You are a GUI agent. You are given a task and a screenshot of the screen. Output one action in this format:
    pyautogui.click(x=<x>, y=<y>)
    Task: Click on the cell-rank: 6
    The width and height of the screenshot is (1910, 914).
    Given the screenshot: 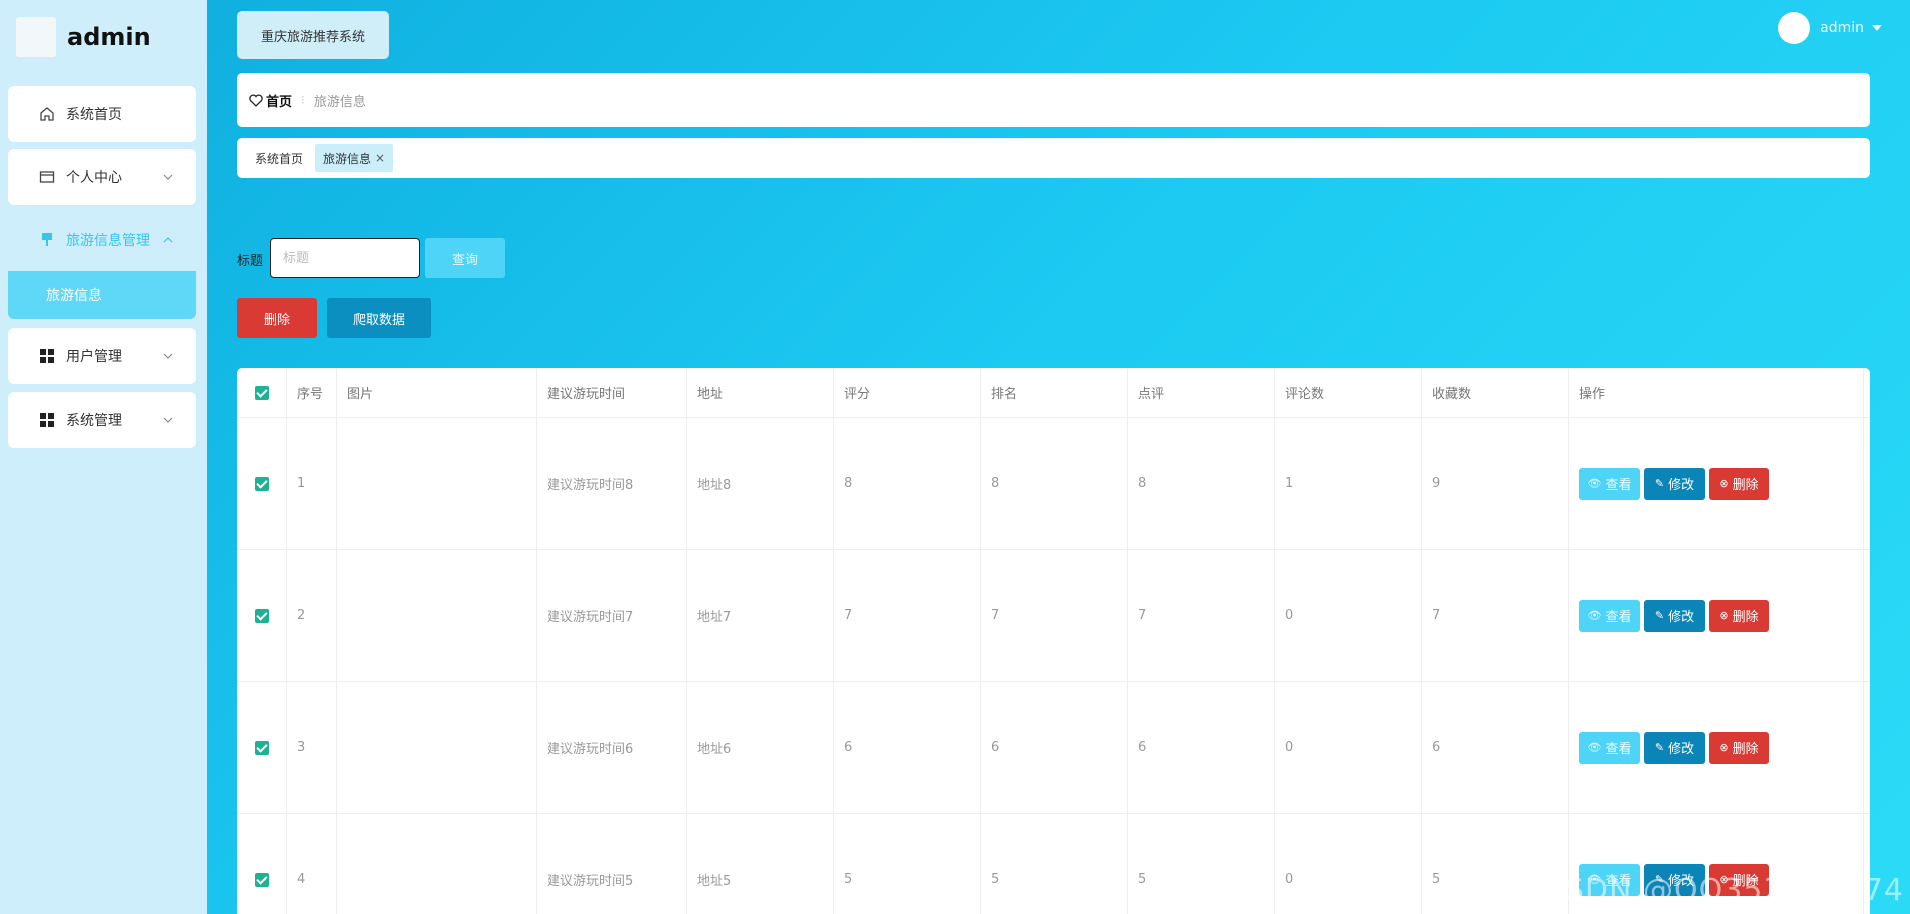 What is the action you would take?
    pyautogui.click(x=1054, y=747)
    